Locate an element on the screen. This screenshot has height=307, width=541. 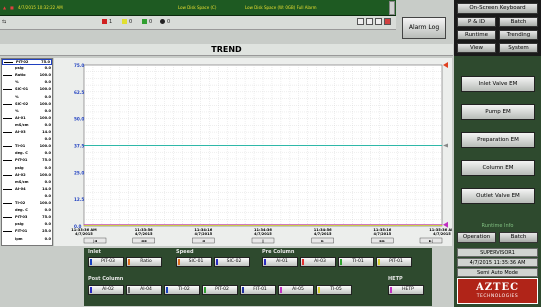
pump-em-button: Pump EM is located at coordinates (498, 112).